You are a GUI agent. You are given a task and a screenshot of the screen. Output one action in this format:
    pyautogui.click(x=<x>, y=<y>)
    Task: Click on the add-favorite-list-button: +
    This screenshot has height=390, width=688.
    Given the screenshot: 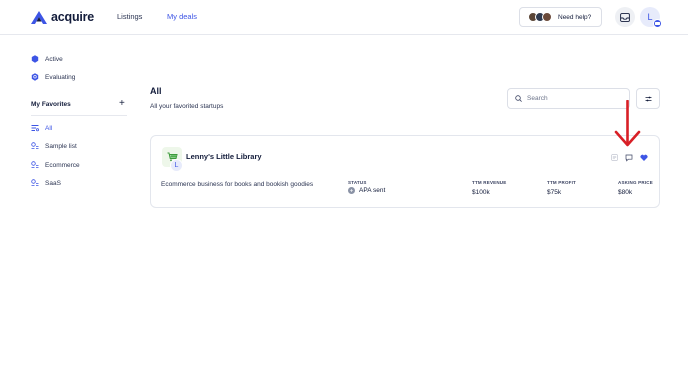 What is the action you would take?
    pyautogui.click(x=122, y=104)
    